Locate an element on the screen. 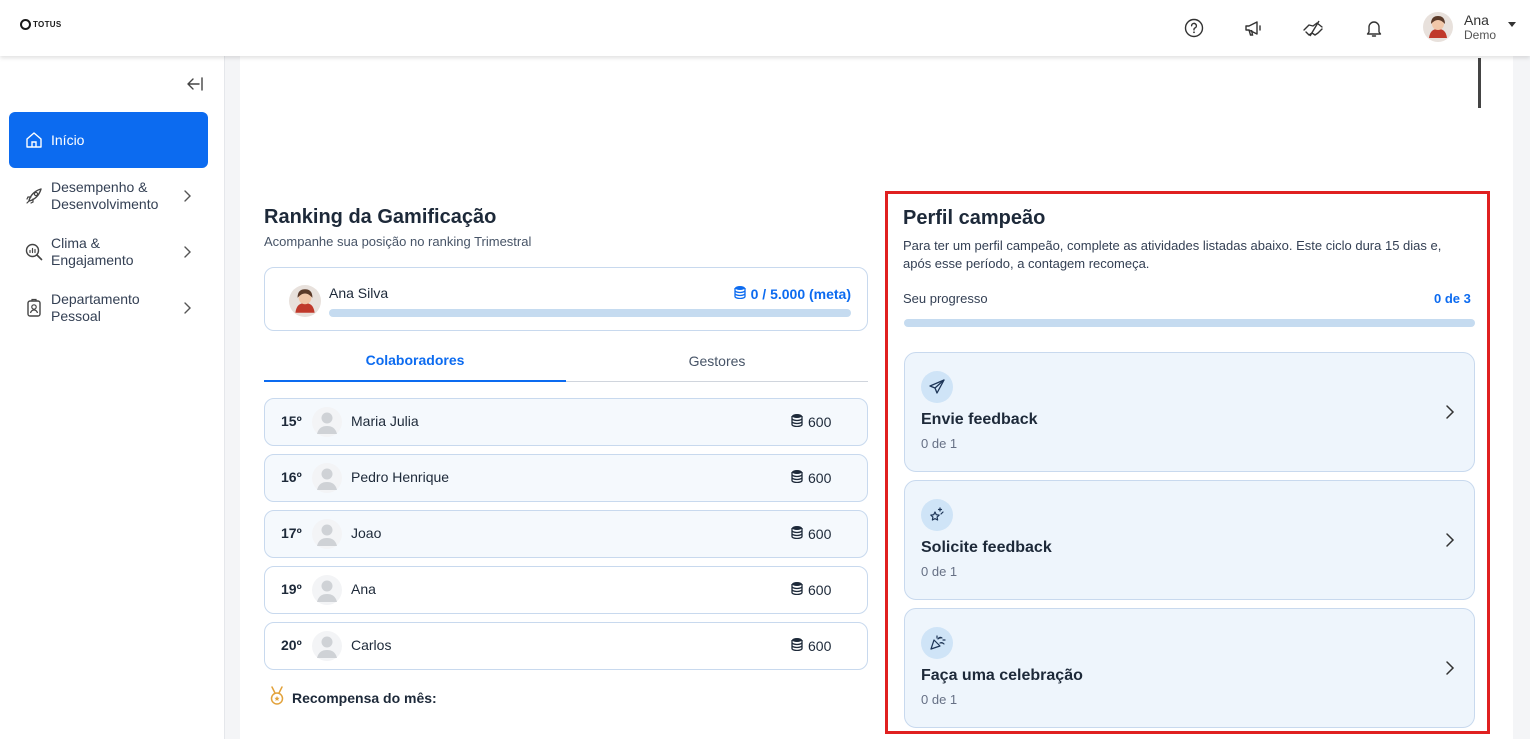 The image size is (1530, 739). help-icon is located at coordinates (1194, 28).